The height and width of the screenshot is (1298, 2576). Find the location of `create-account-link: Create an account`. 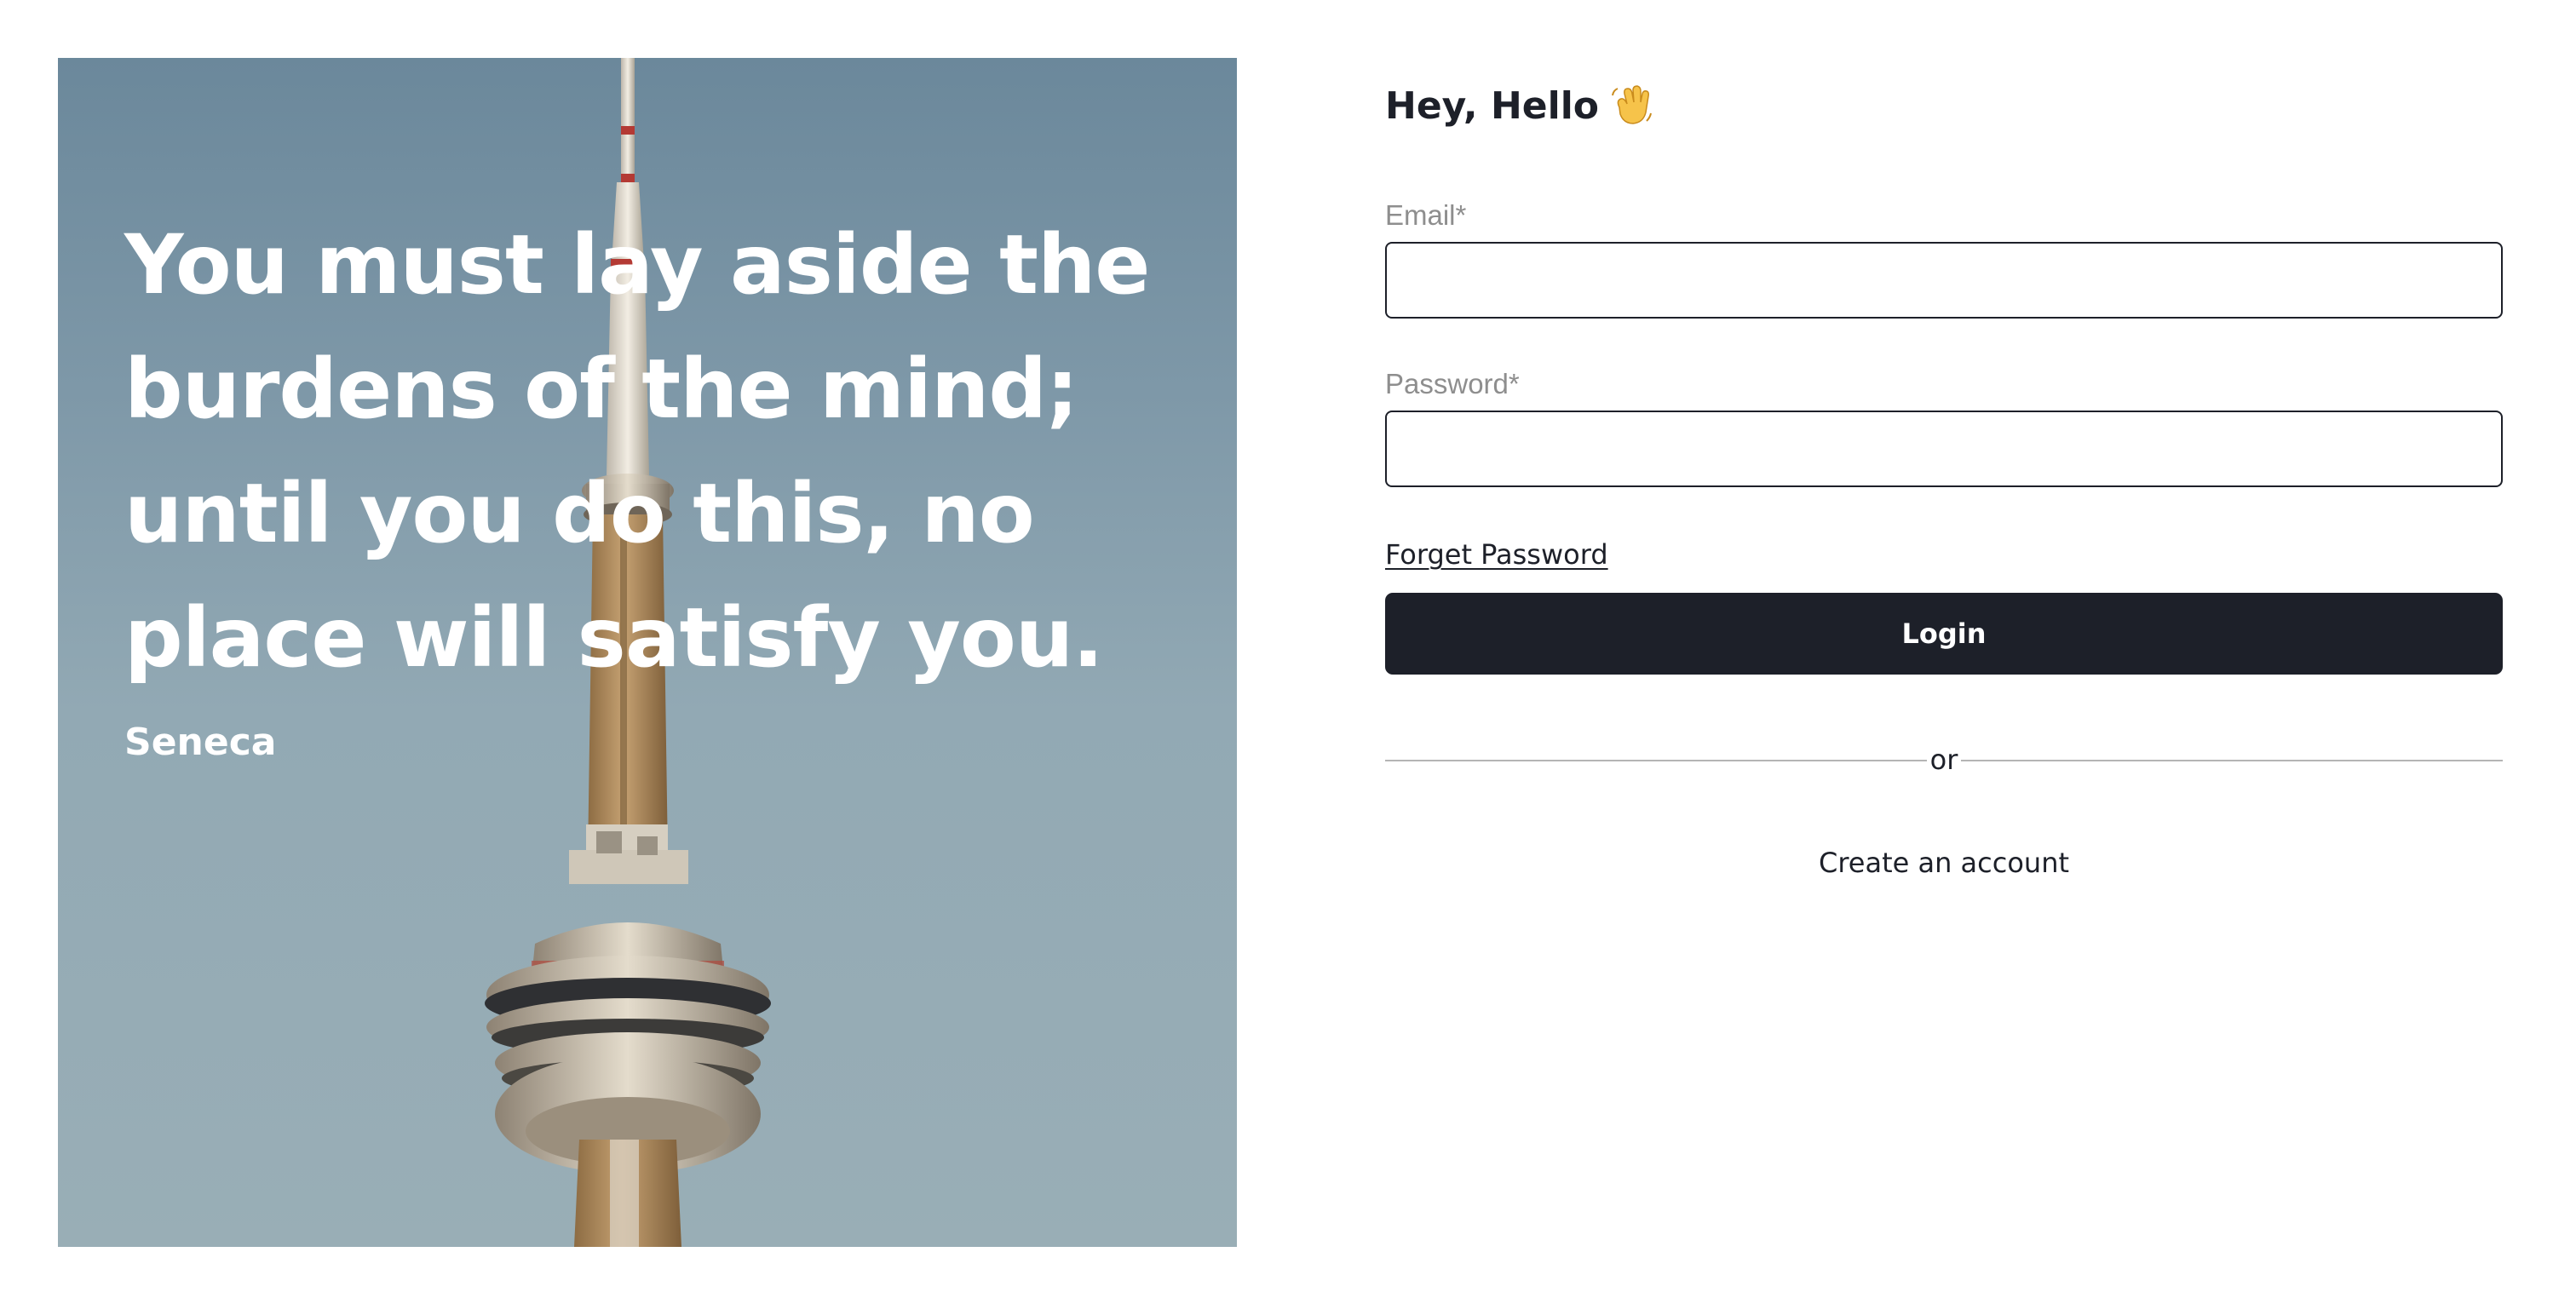

create-account-link: Create an account is located at coordinates (1944, 863).